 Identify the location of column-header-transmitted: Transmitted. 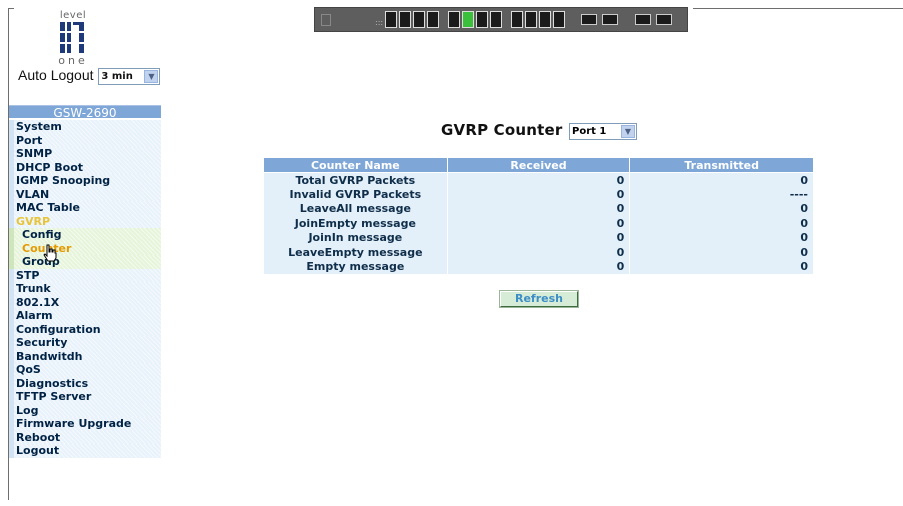
(721, 165).